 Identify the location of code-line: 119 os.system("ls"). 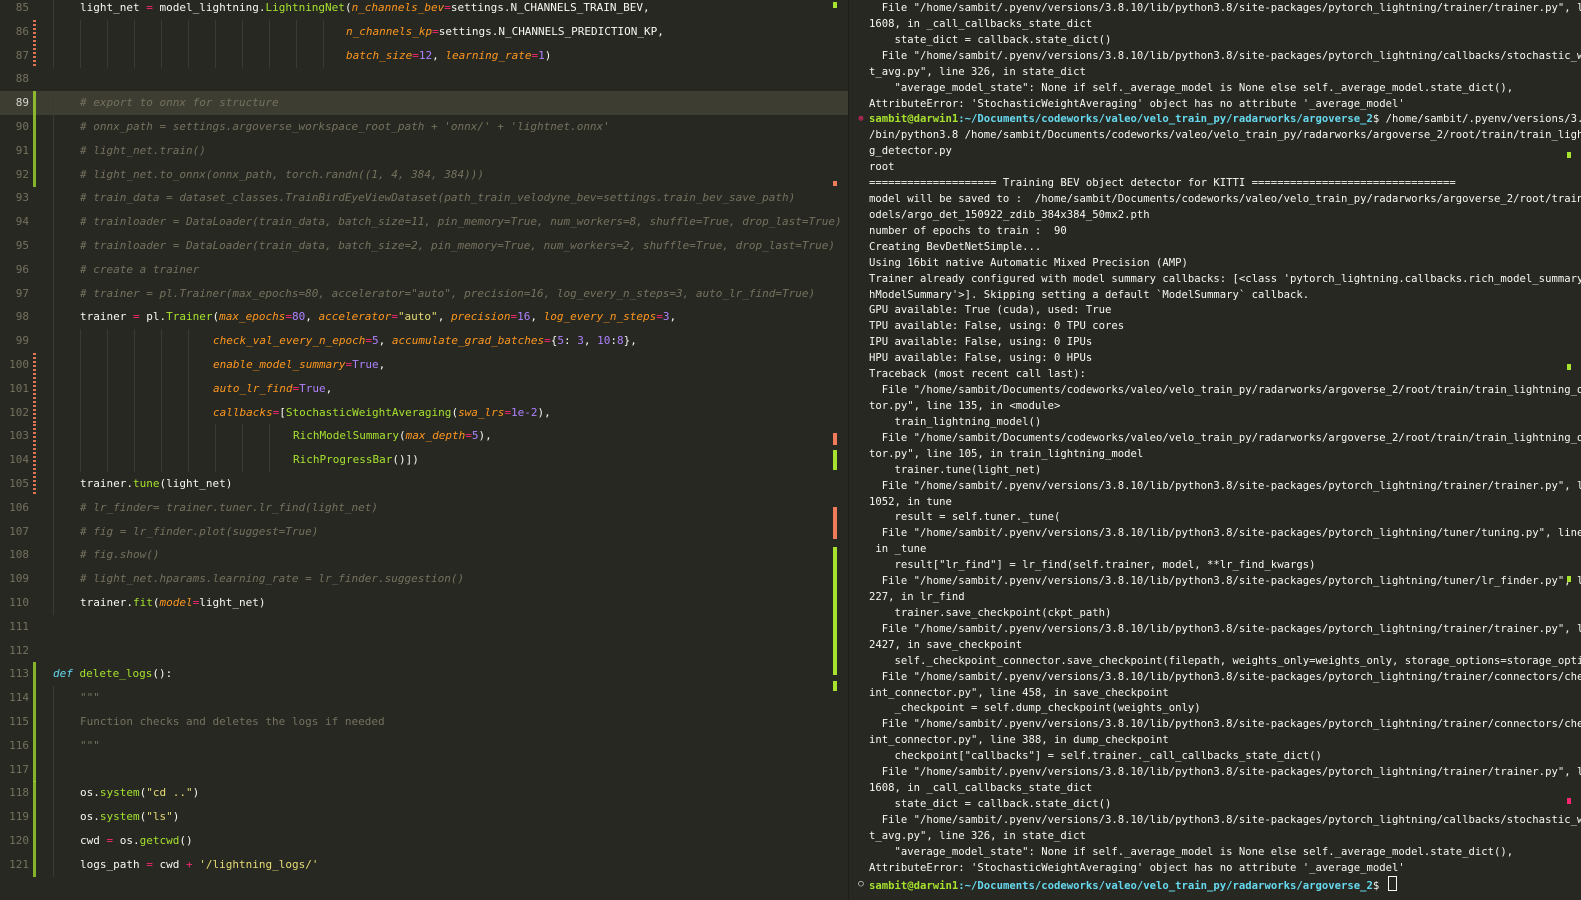
(424, 817).